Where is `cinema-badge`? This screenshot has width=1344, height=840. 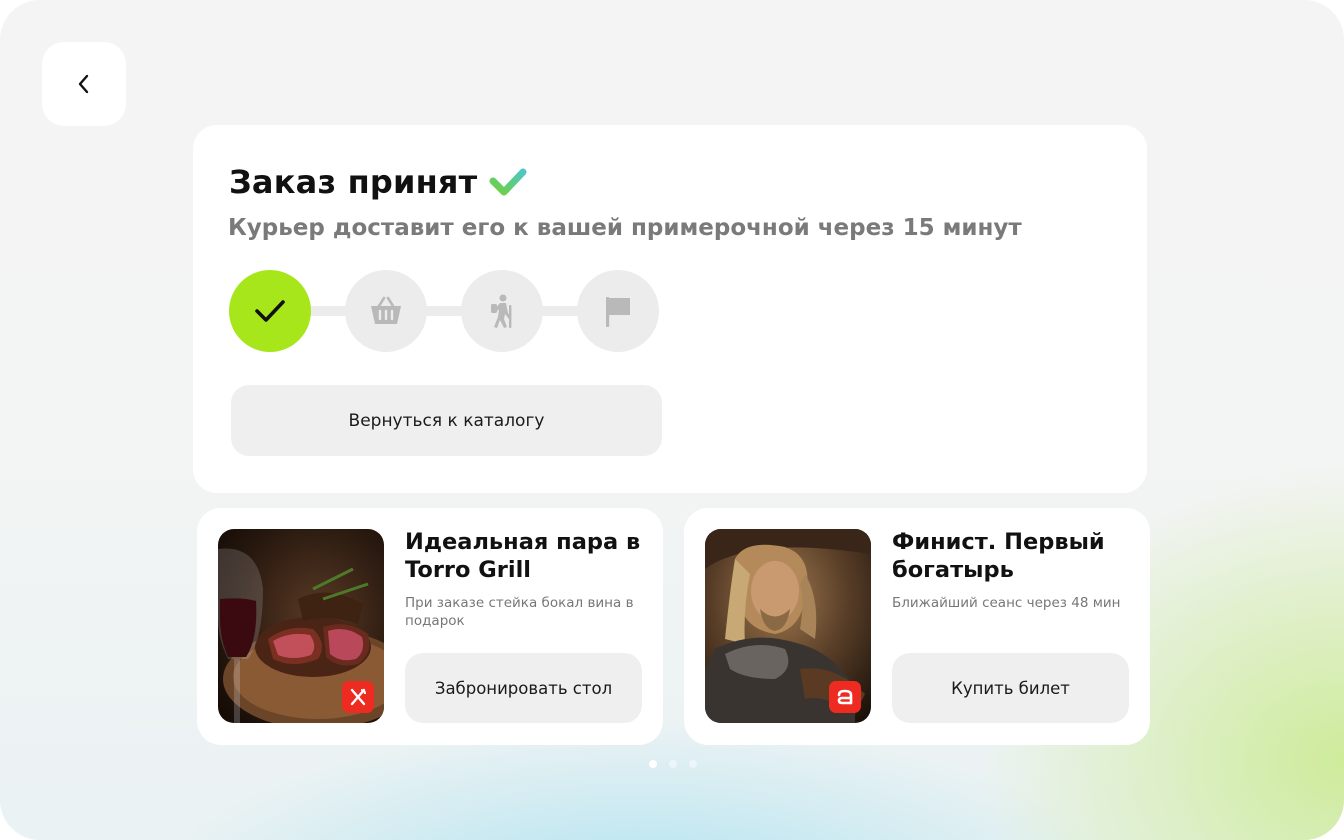 cinema-badge is located at coordinates (845, 697).